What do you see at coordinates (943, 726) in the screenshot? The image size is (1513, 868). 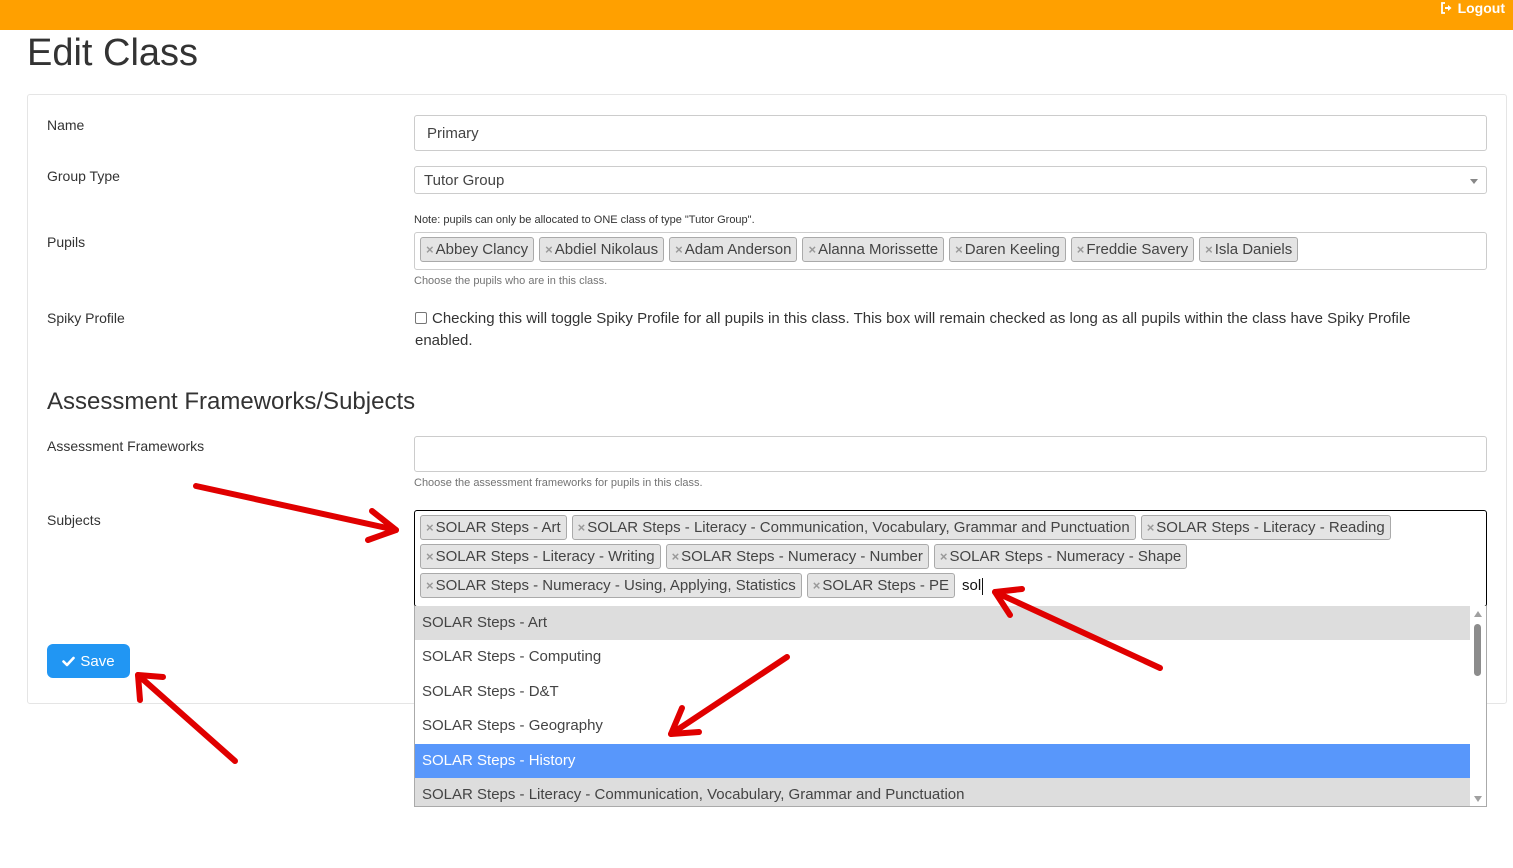 I see `subjects-option: SOLAR Steps - Geography` at bounding box center [943, 726].